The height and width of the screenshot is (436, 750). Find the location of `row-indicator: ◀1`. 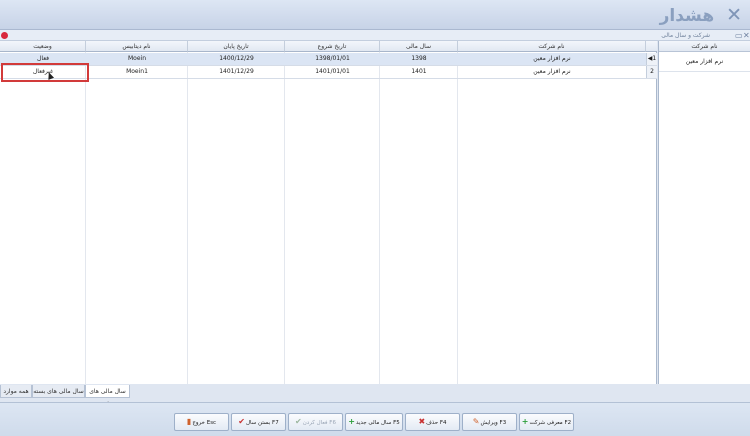

row-indicator: ◀1 is located at coordinates (651, 59).